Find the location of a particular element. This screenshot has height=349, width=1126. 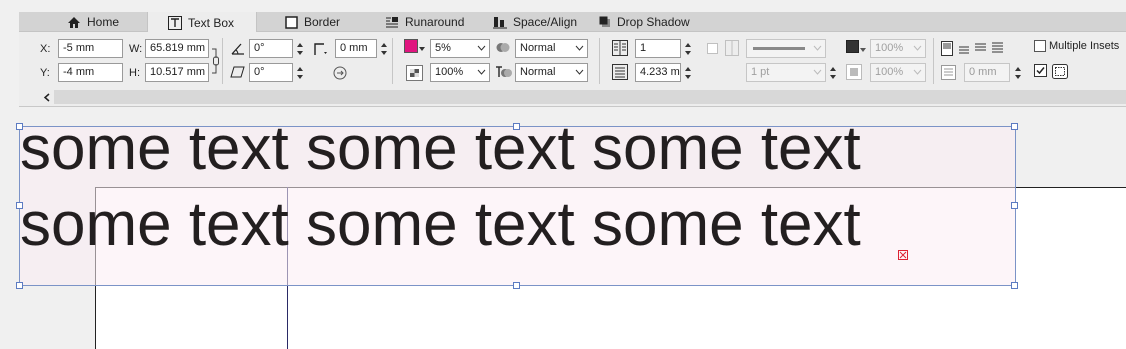

opacity-value: 100% is located at coordinates (449, 72).